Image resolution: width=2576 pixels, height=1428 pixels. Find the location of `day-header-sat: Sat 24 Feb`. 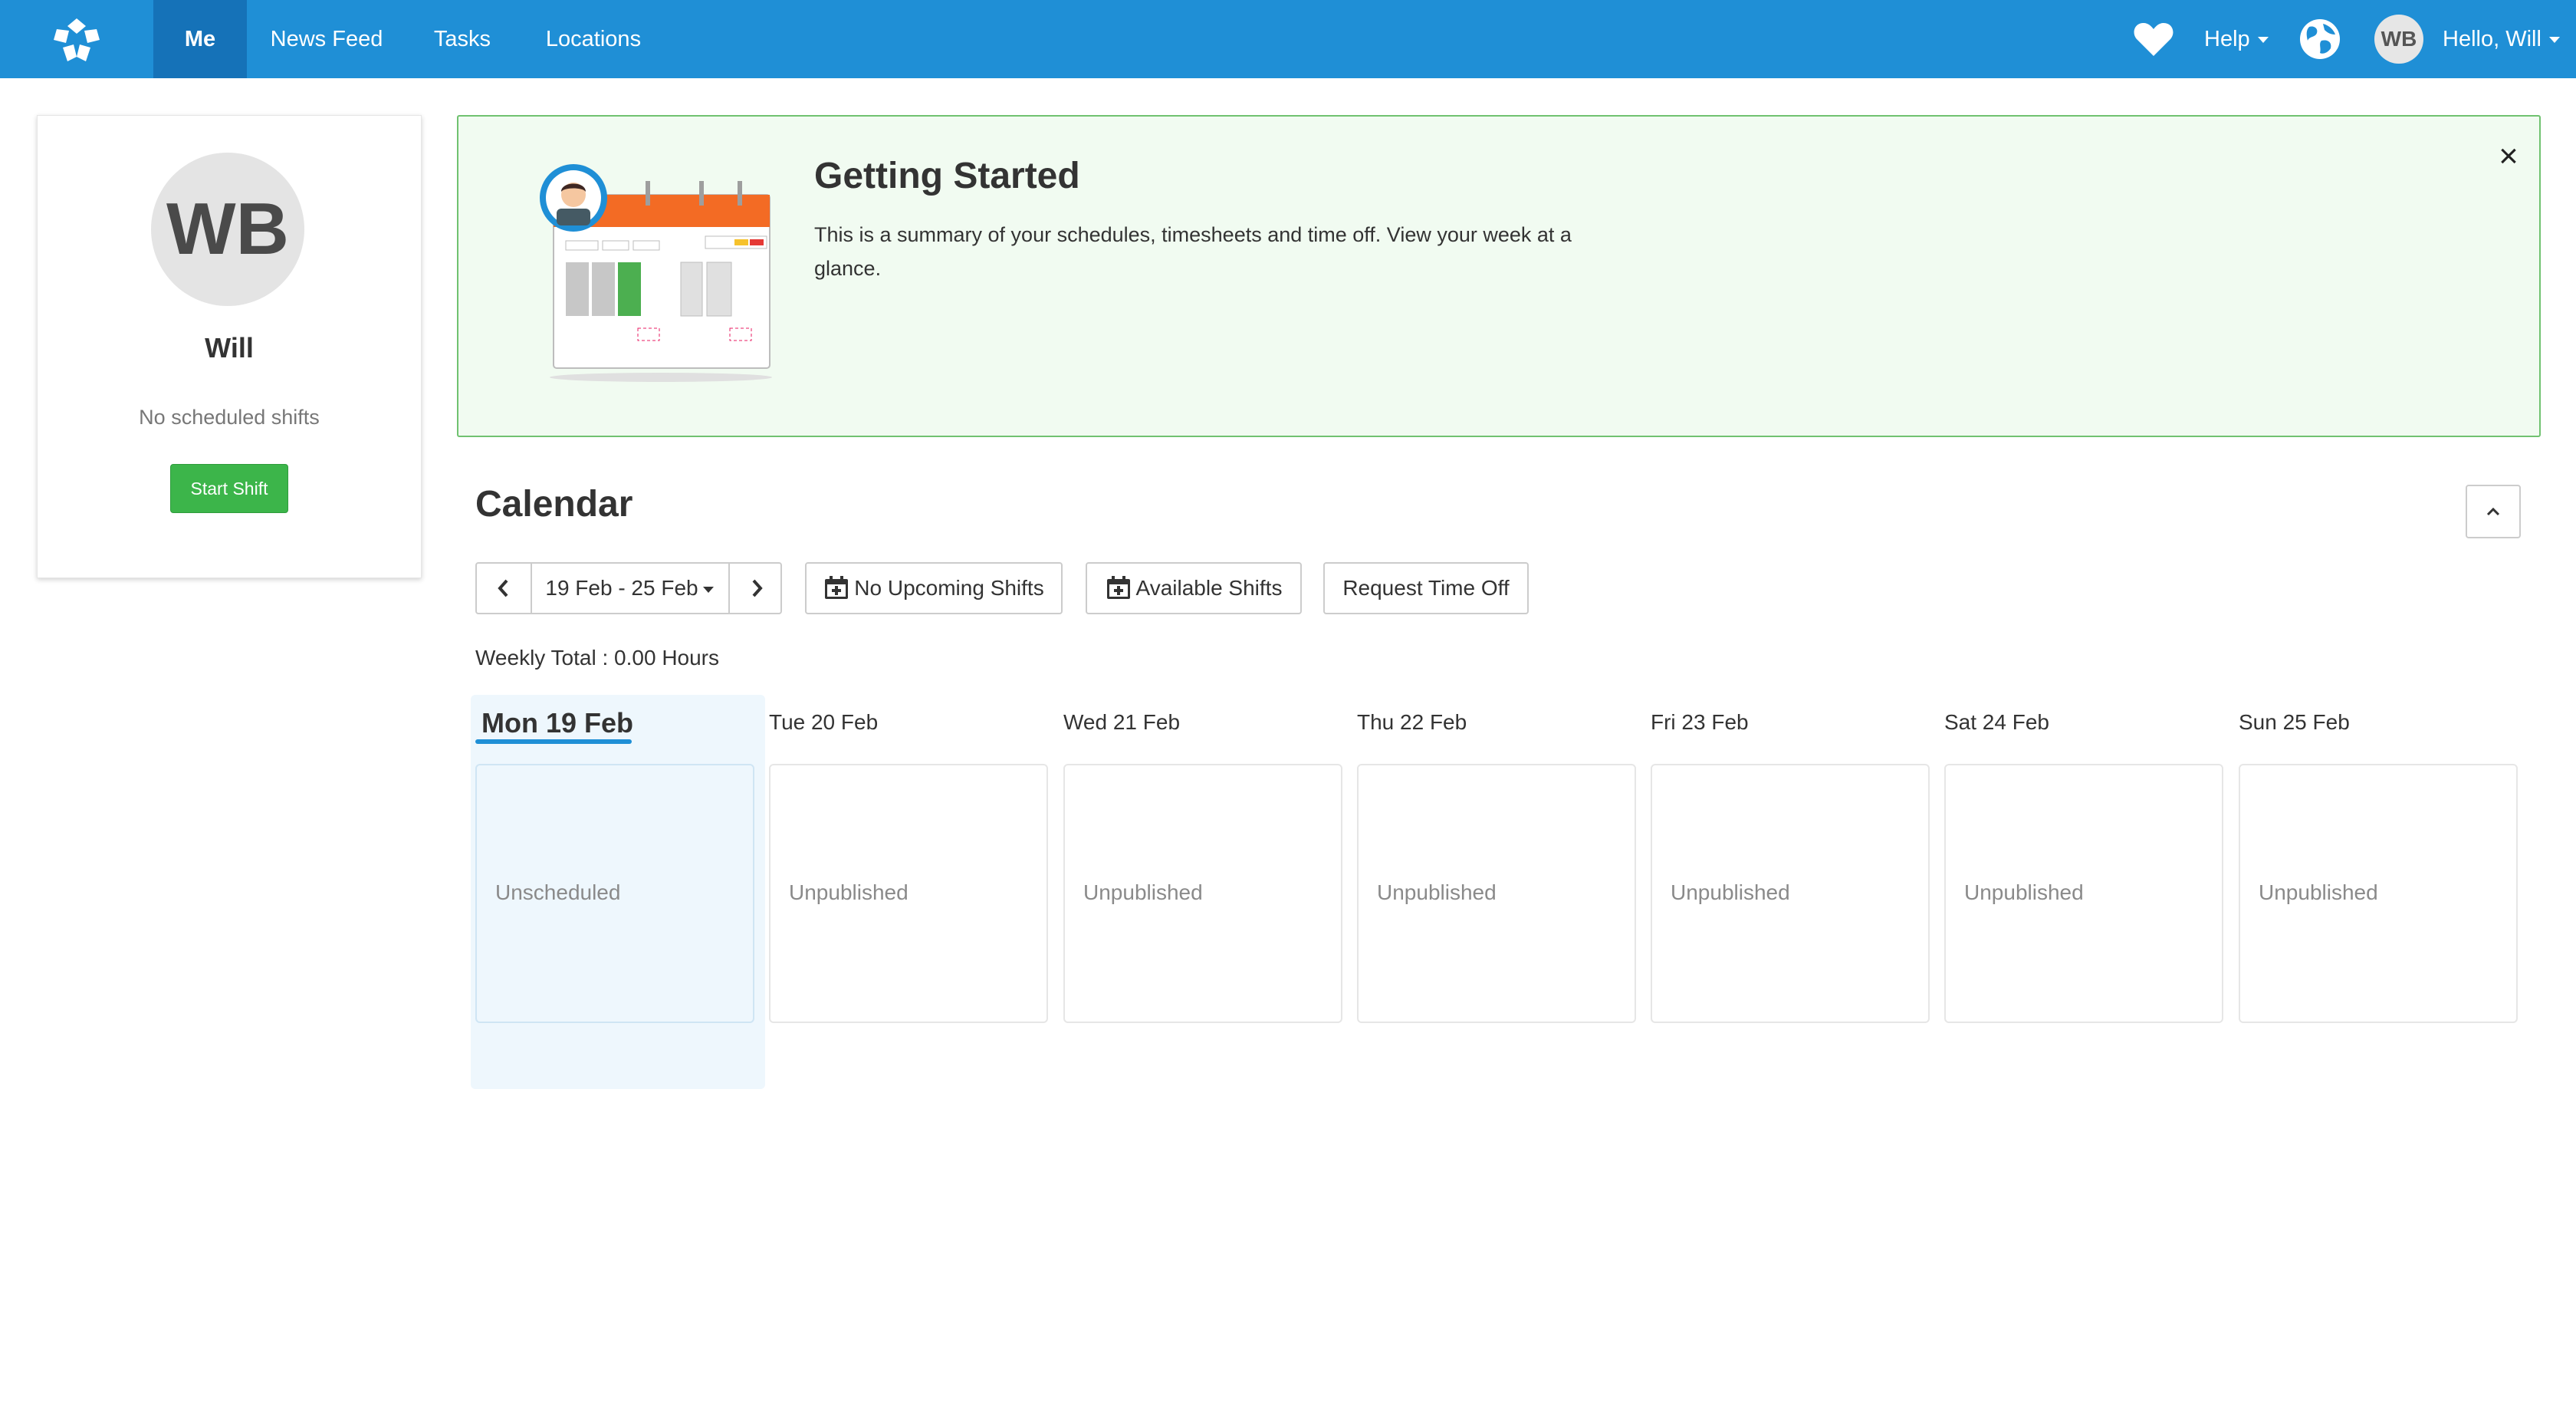

day-header-sat: Sat 24 Feb is located at coordinates (1996, 722).